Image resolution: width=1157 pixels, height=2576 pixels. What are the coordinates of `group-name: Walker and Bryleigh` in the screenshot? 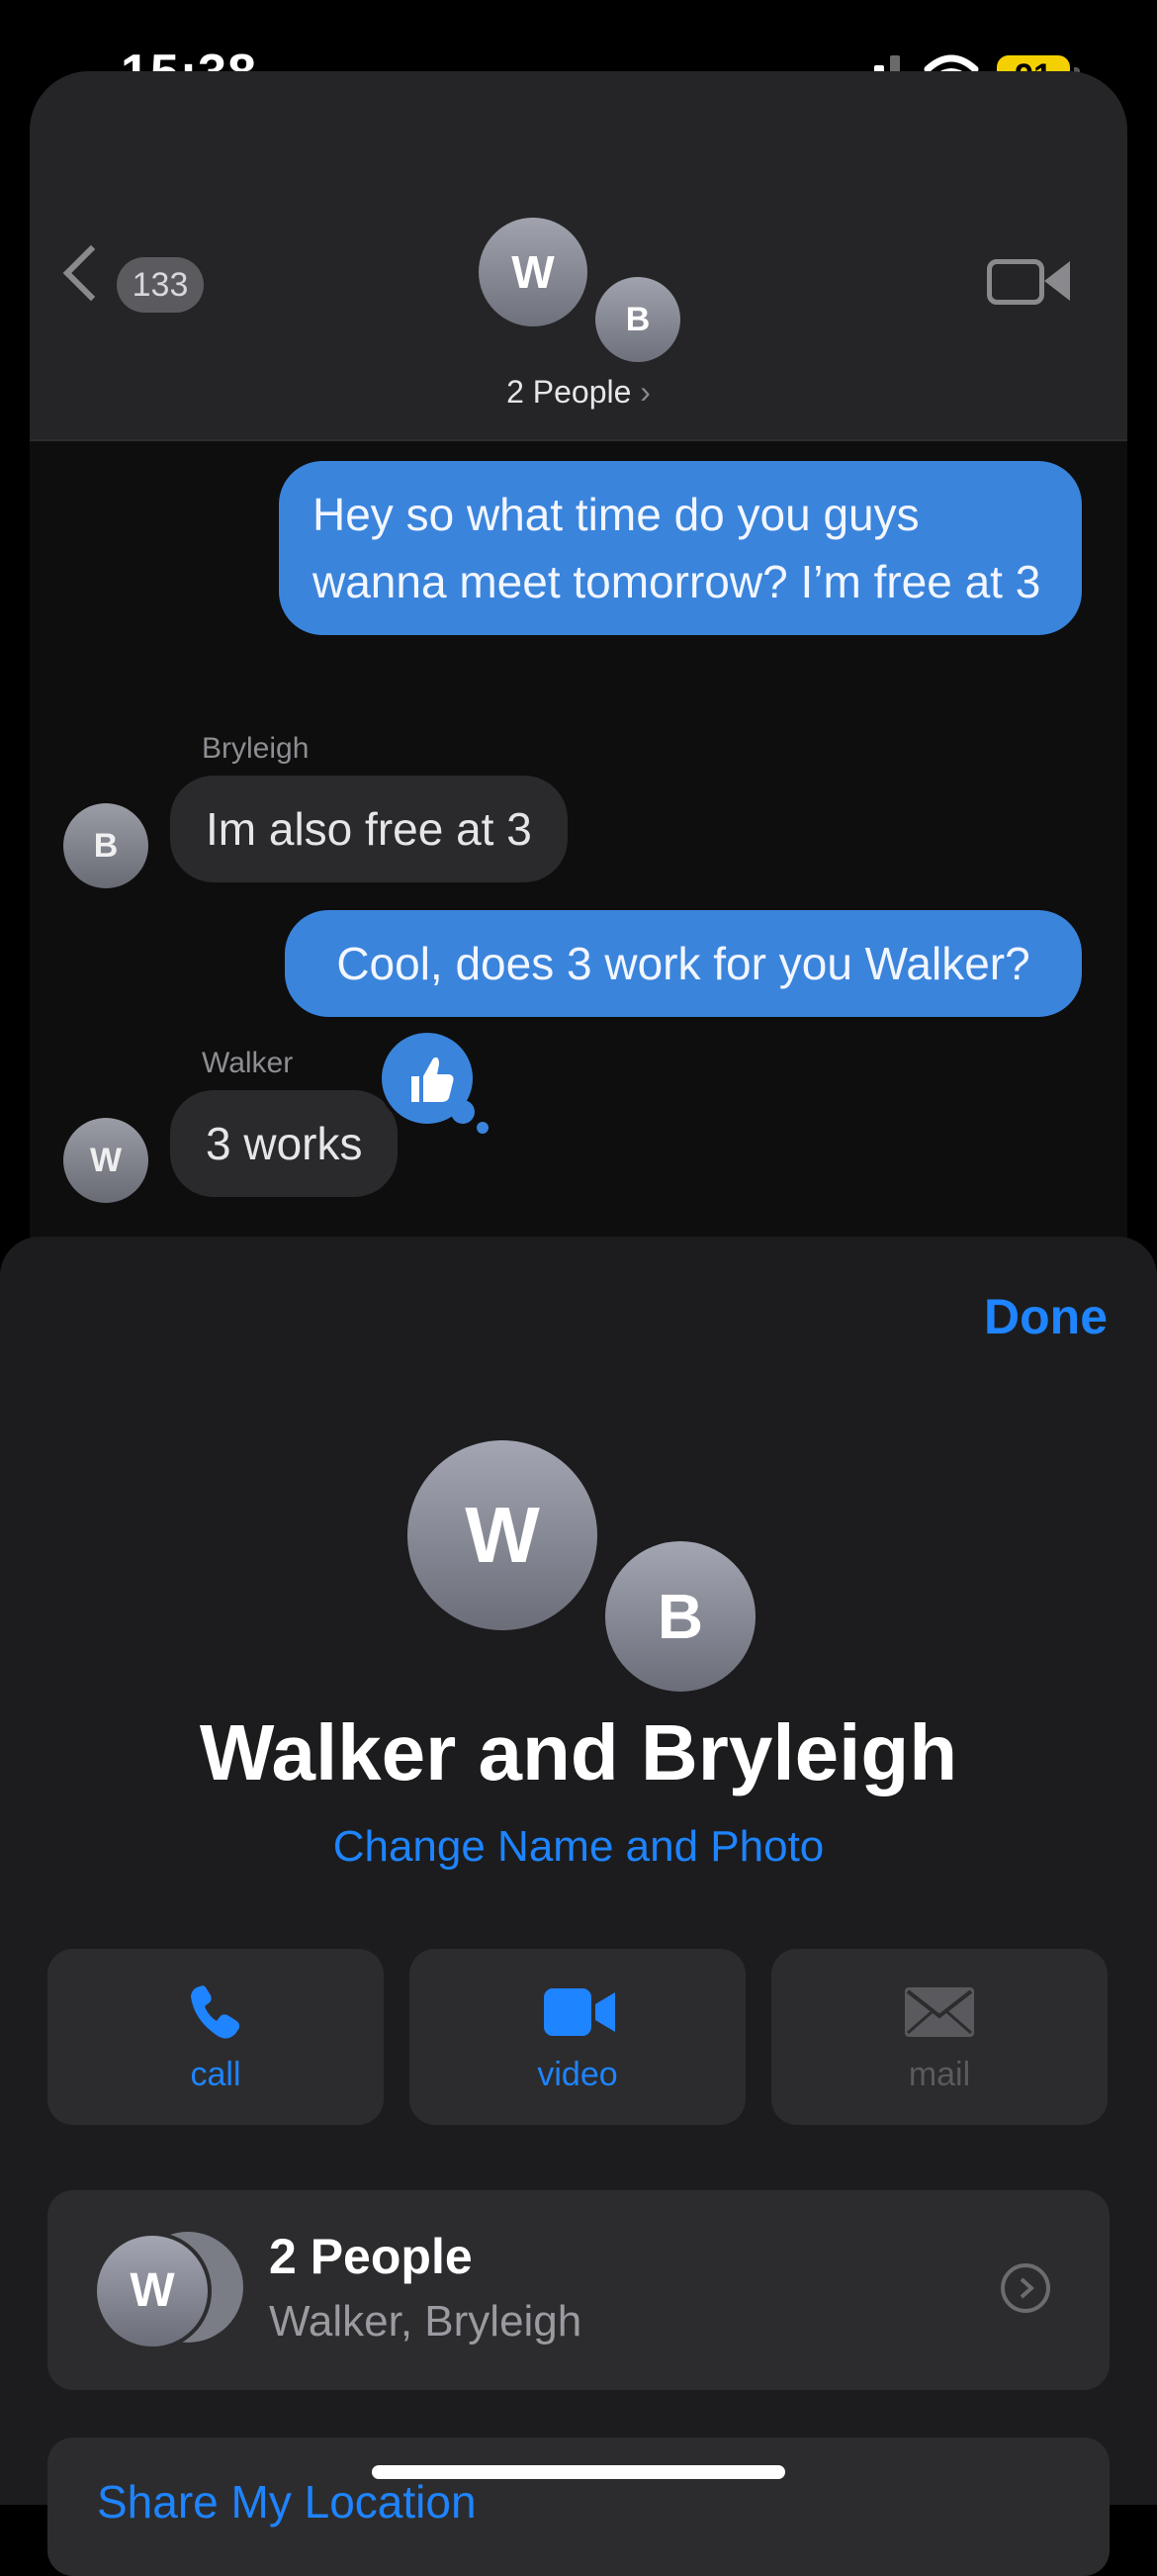 It's located at (578, 1752).